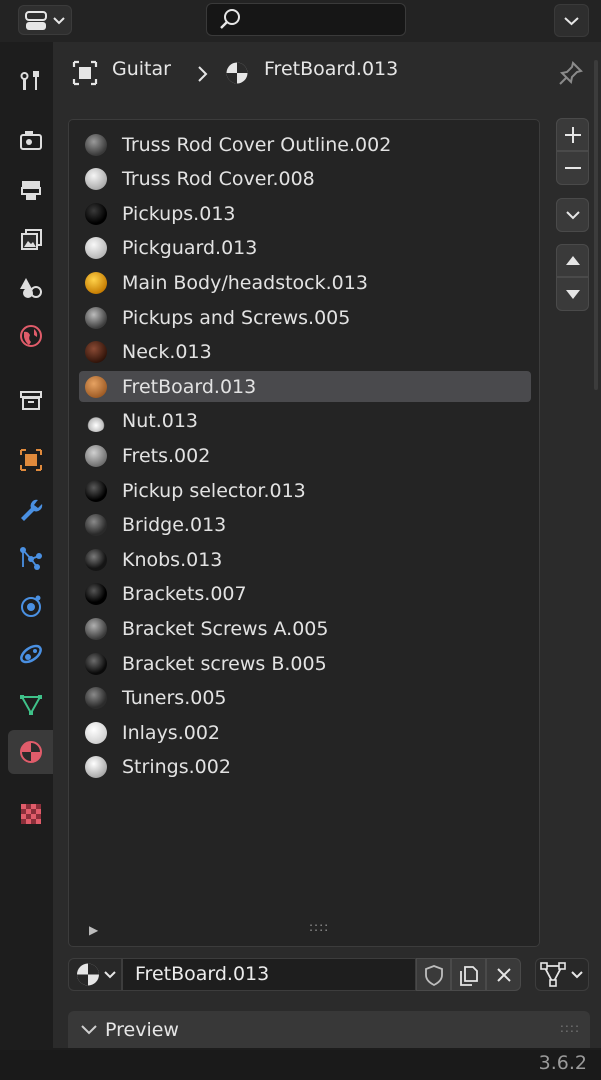 This screenshot has width=601, height=1080. What do you see at coordinates (30, 140) in the screenshot?
I see `tab-render` at bounding box center [30, 140].